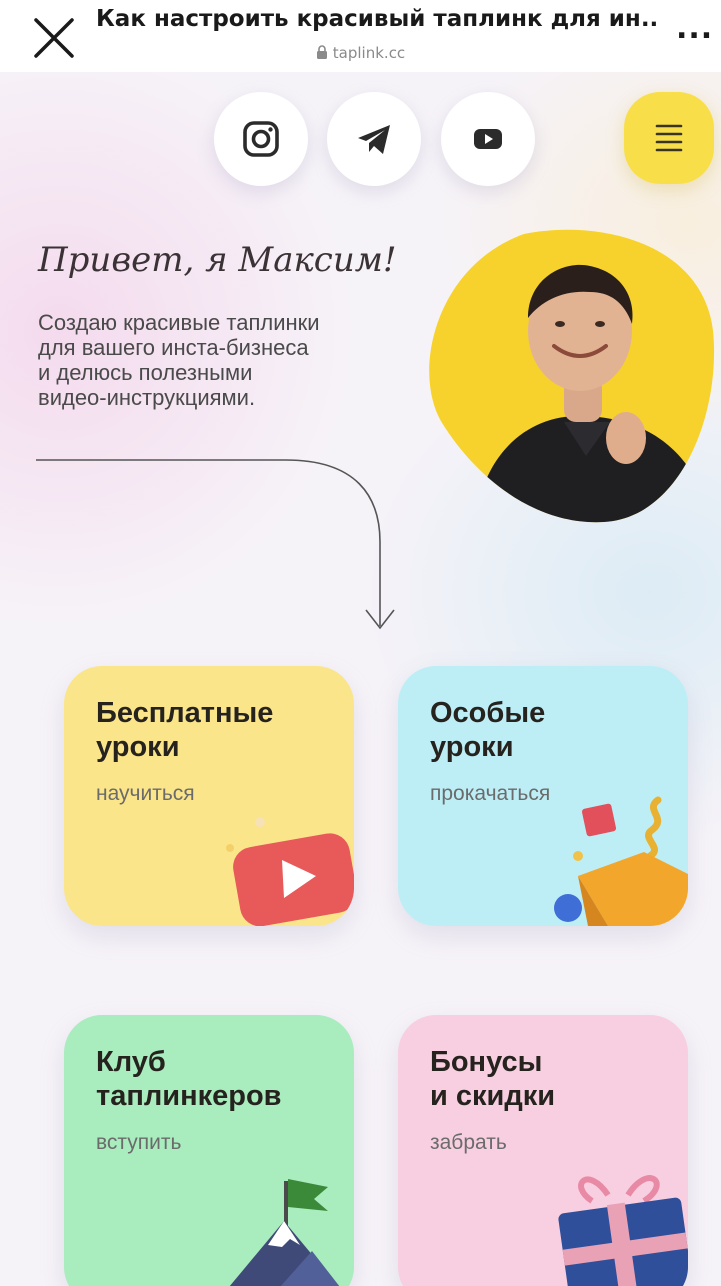 This screenshot has height=1286, width=721. What do you see at coordinates (492, 1079) in the screenshot?
I see `card-title: Бонусы и скидки` at bounding box center [492, 1079].